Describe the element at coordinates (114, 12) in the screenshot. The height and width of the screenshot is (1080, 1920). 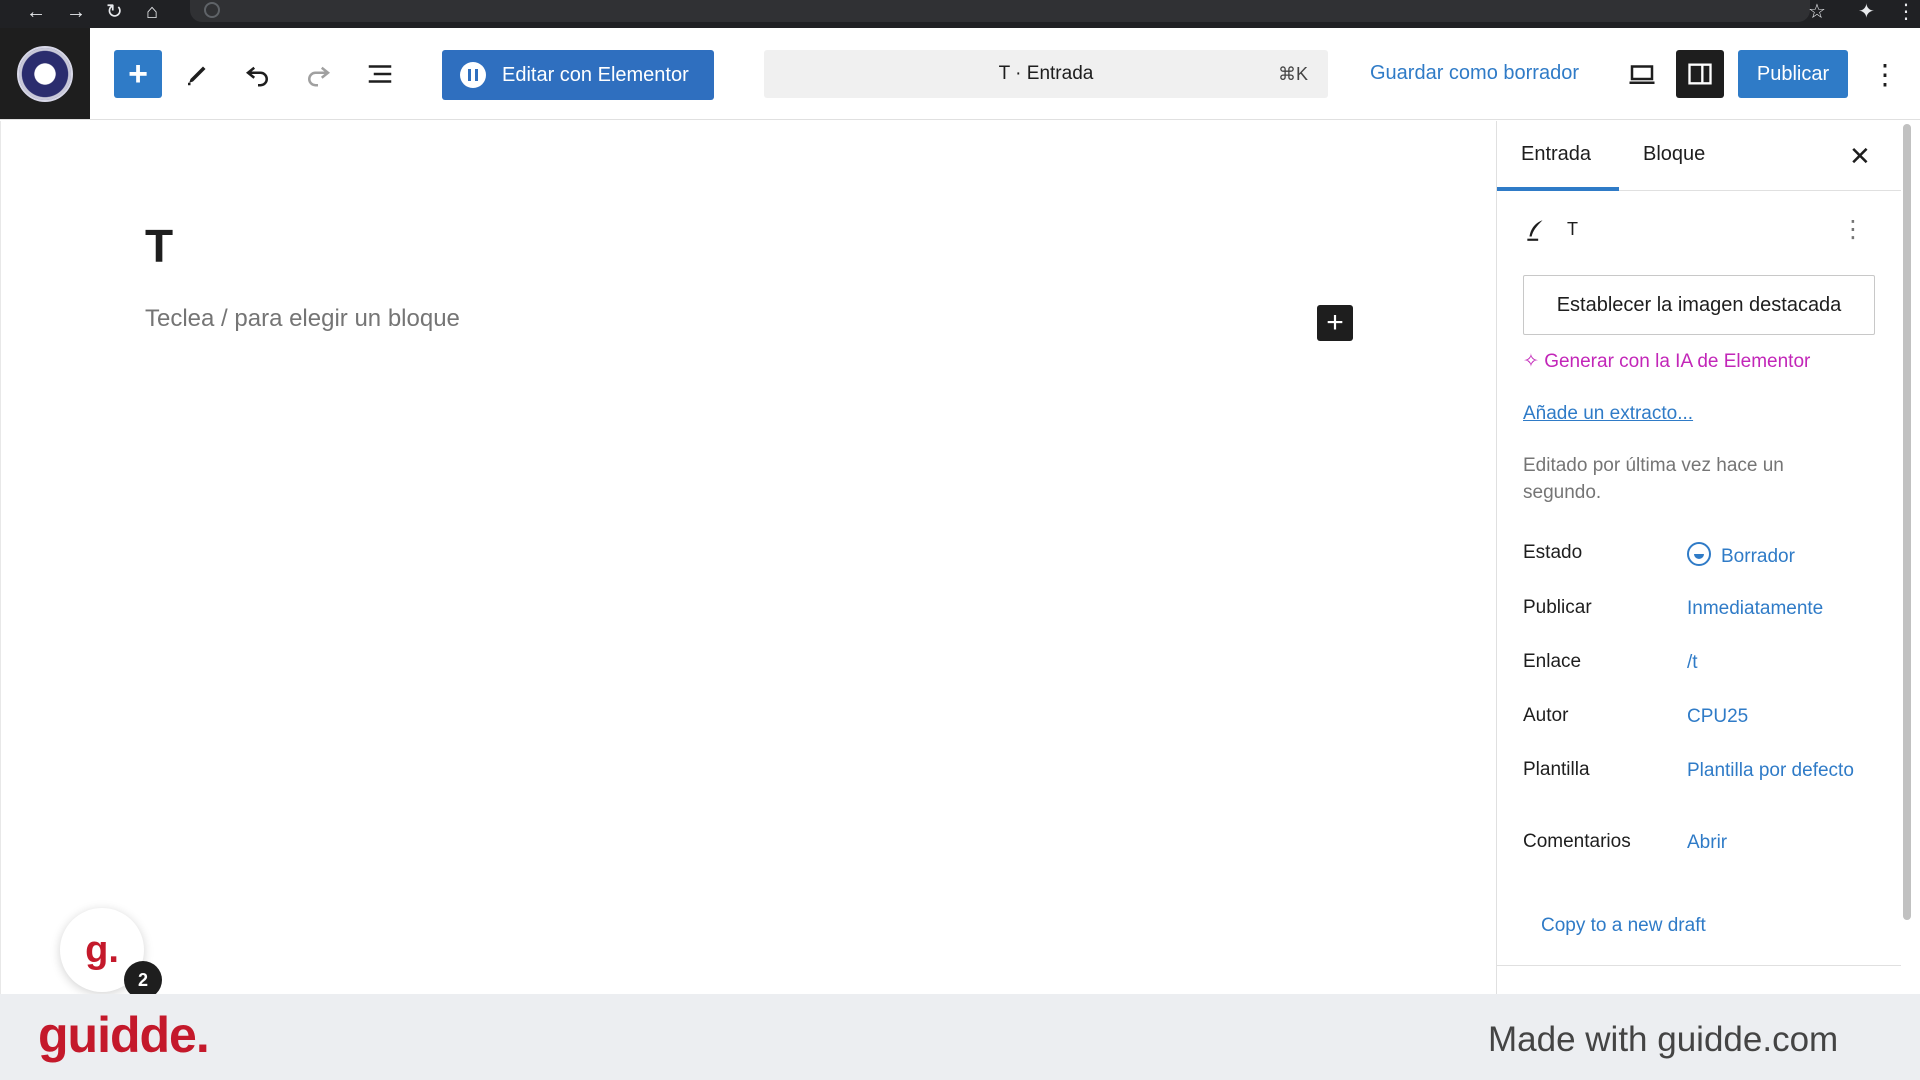
I see `reload-icon: ↻` at that location.